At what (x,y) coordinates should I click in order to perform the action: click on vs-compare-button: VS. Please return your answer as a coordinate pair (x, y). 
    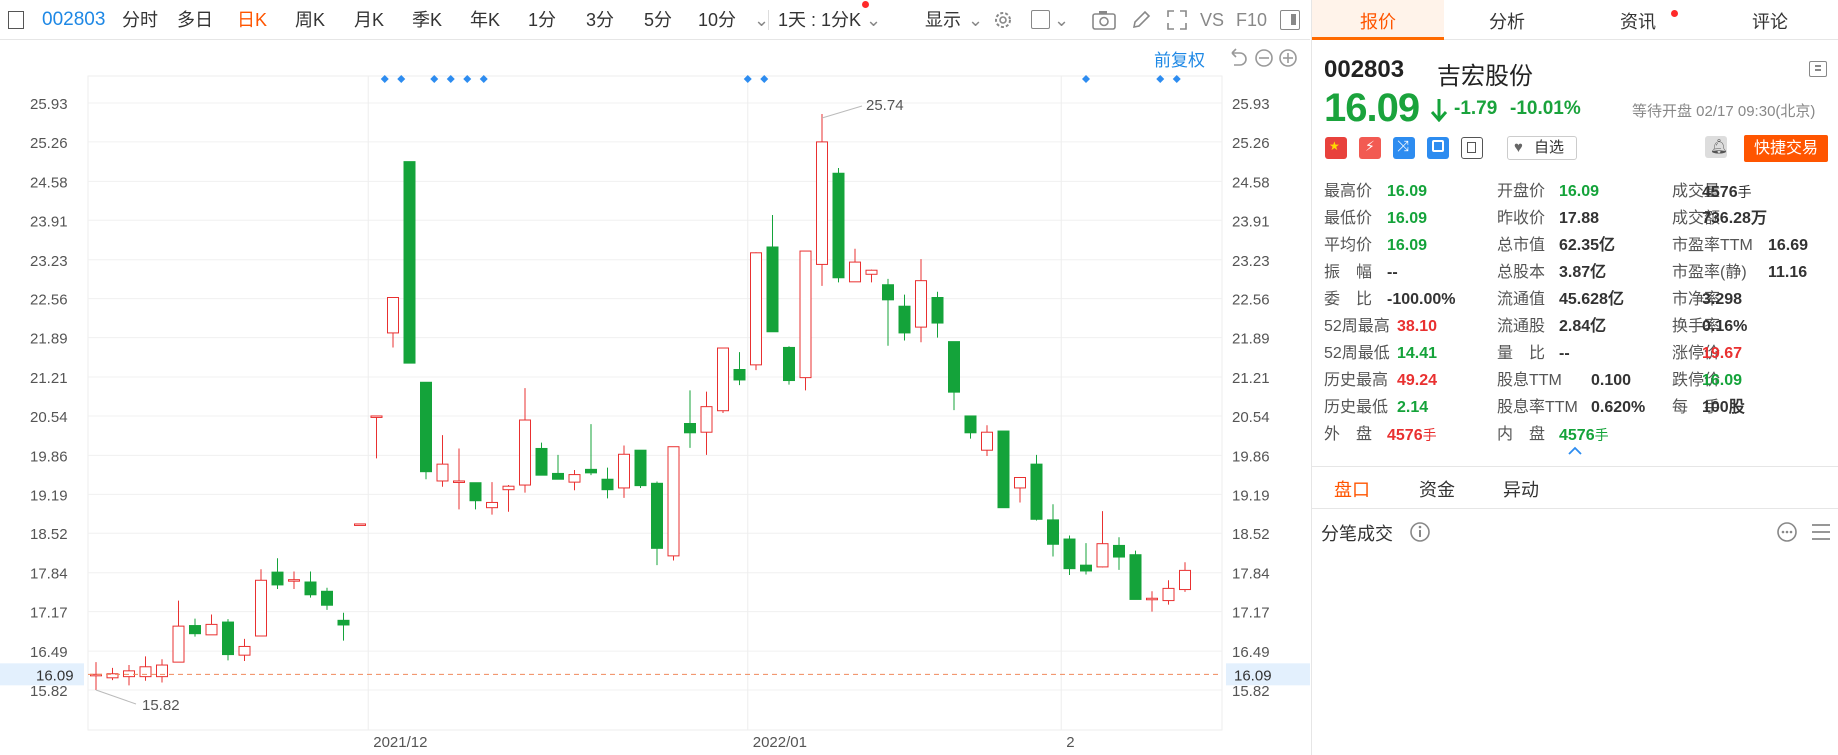
    Looking at the image, I should click on (1212, 20).